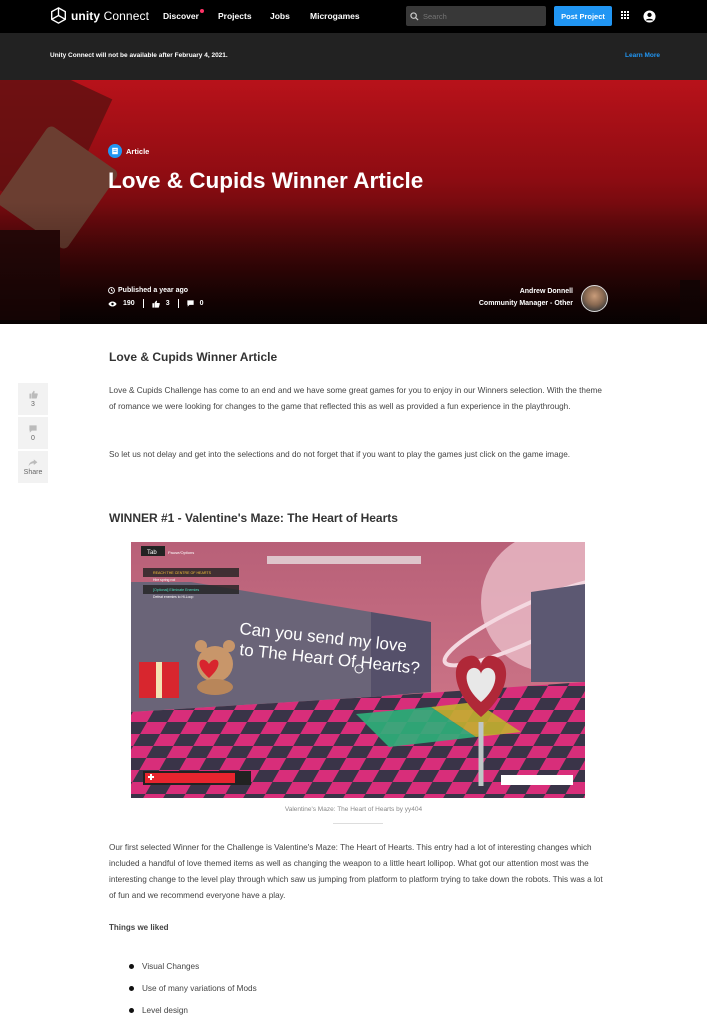 This screenshot has width=707, height=1027. What do you see at coordinates (153, 290) in the screenshot?
I see `published-text: Published a year ago` at bounding box center [153, 290].